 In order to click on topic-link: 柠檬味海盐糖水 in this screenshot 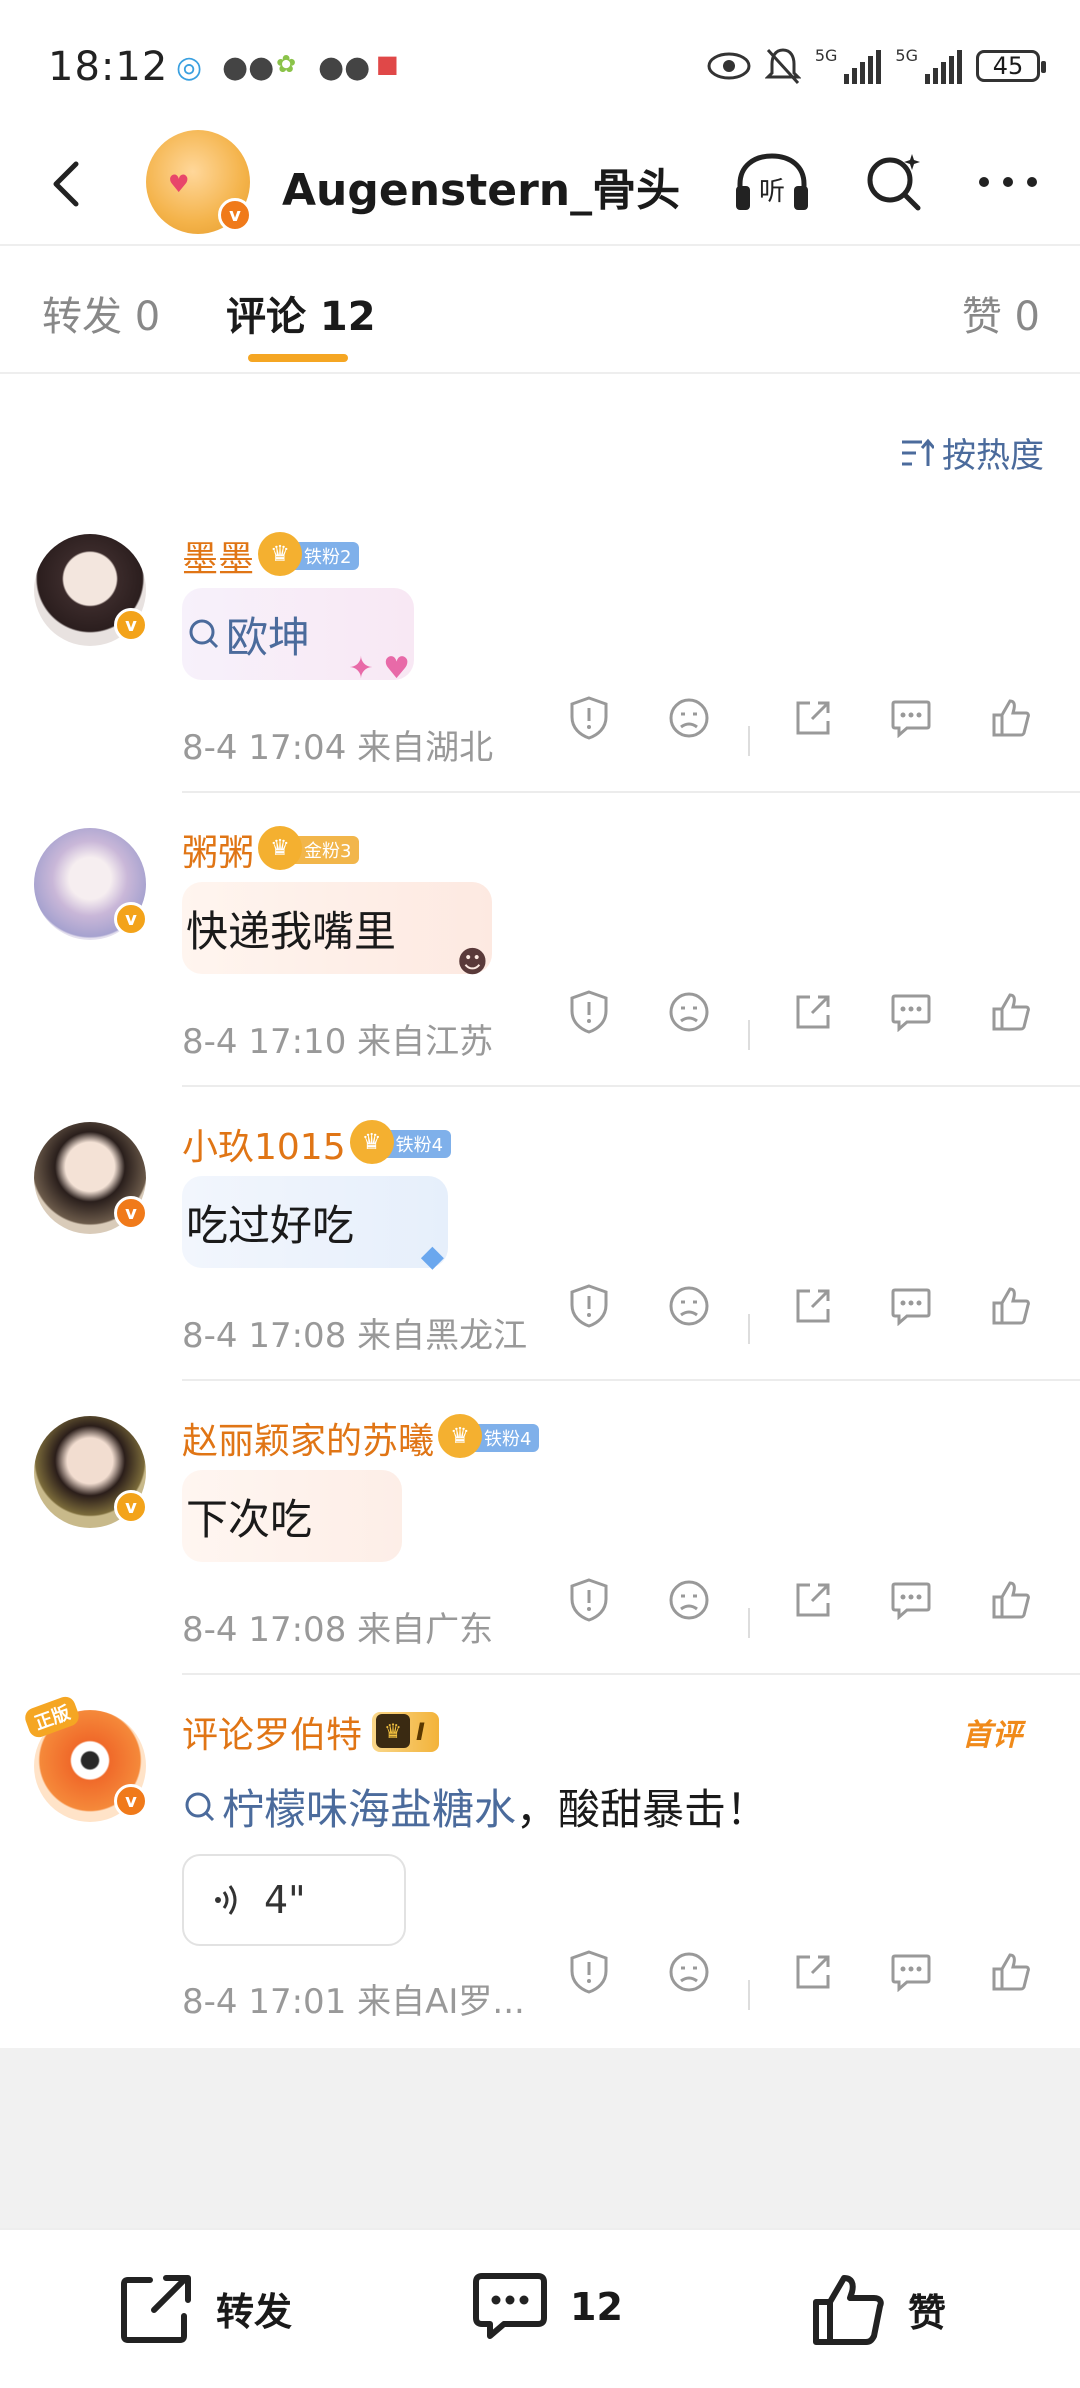, I will do `click(369, 1806)`.